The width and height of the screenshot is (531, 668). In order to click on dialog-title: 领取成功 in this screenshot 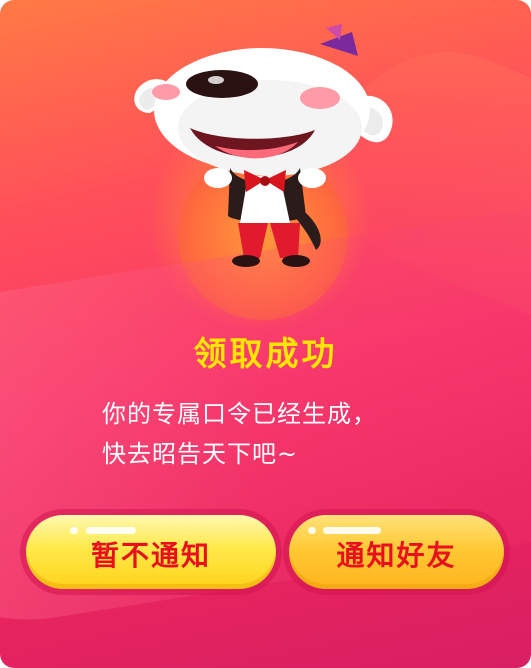, I will do `click(265, 353)`.